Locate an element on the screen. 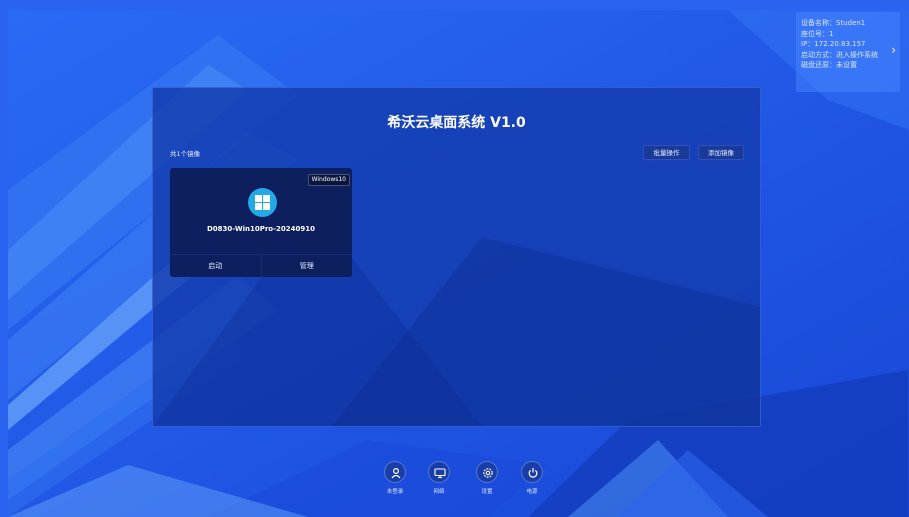  dock-login-label: 未登录 is located at coordinates (395, 492).